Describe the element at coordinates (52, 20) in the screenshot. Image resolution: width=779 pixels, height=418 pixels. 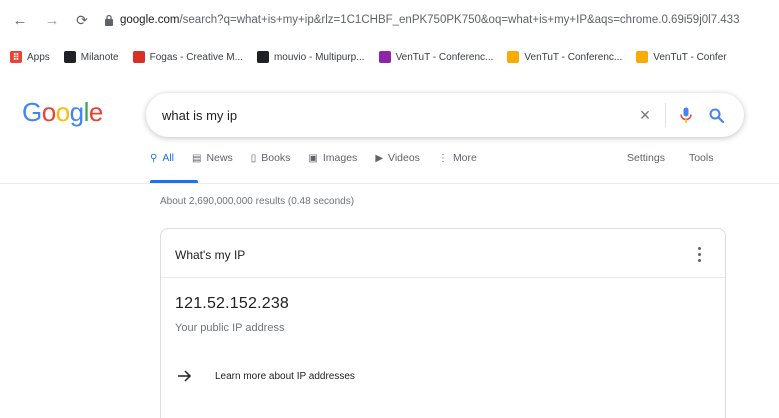
I see `forward-arrow-icon: →` at that location.